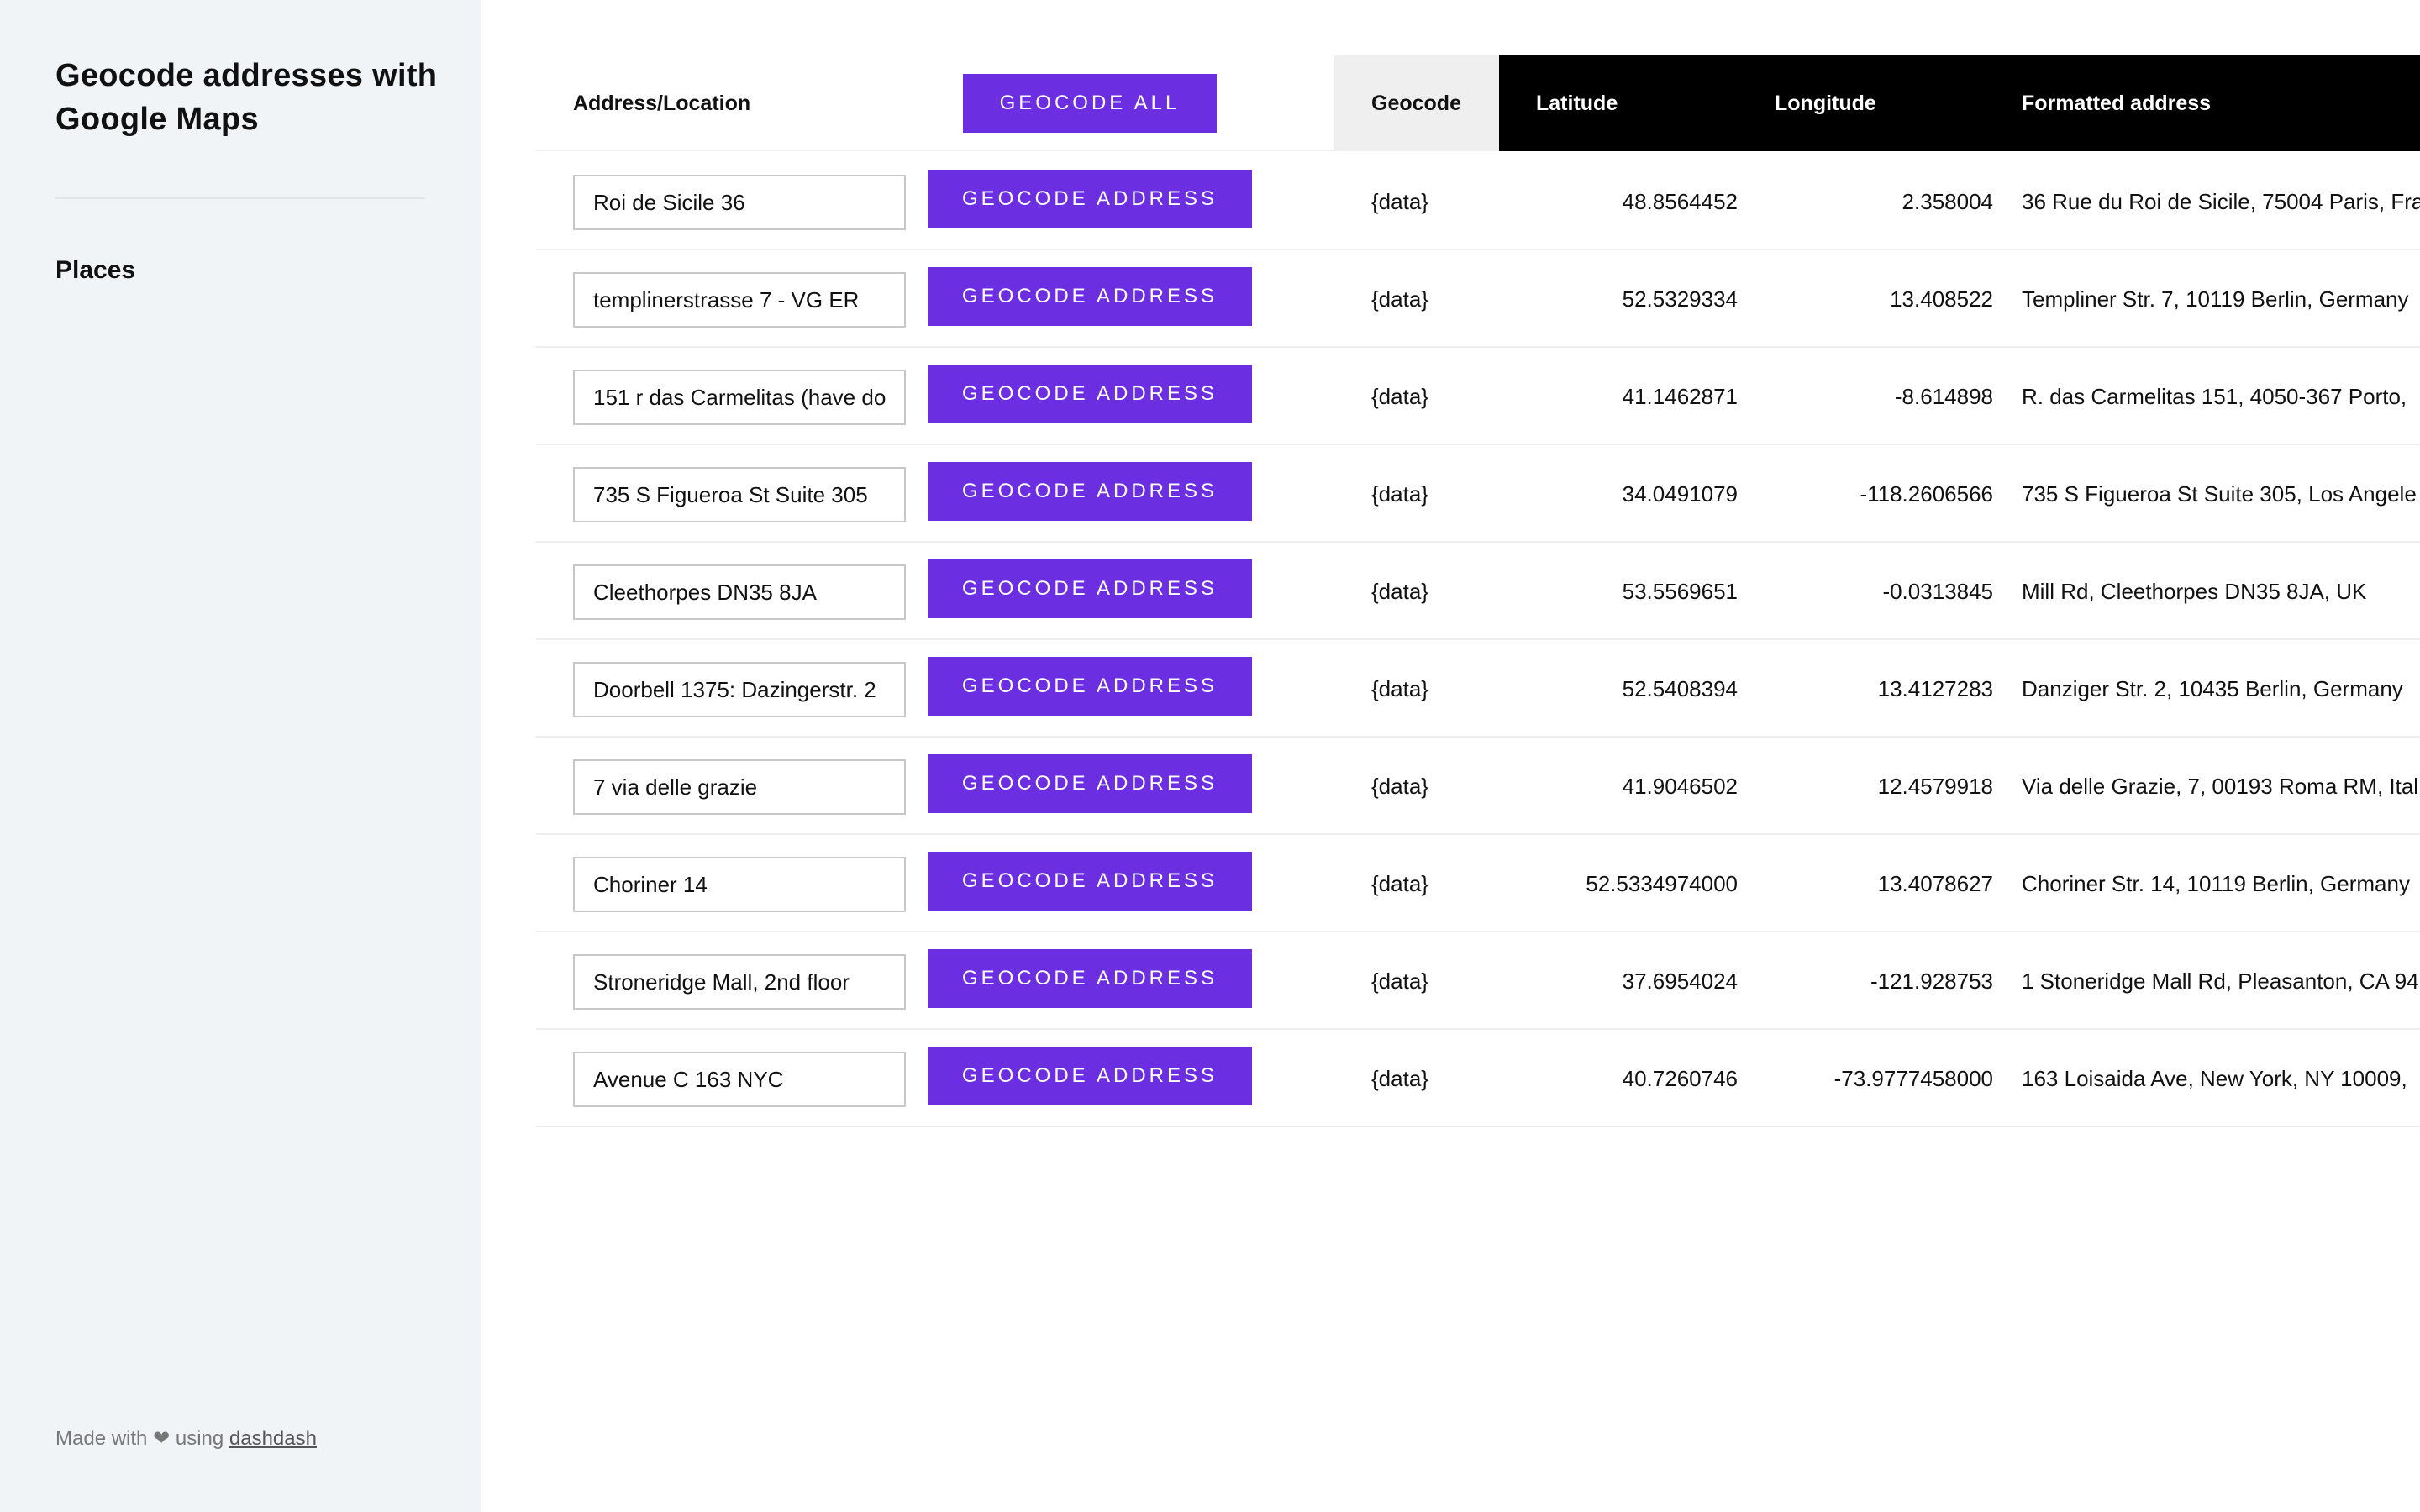  Describe the element at coordinates (1680, 493) in the screenshot. I see `latitude-cell: 34.0491079` at that location.